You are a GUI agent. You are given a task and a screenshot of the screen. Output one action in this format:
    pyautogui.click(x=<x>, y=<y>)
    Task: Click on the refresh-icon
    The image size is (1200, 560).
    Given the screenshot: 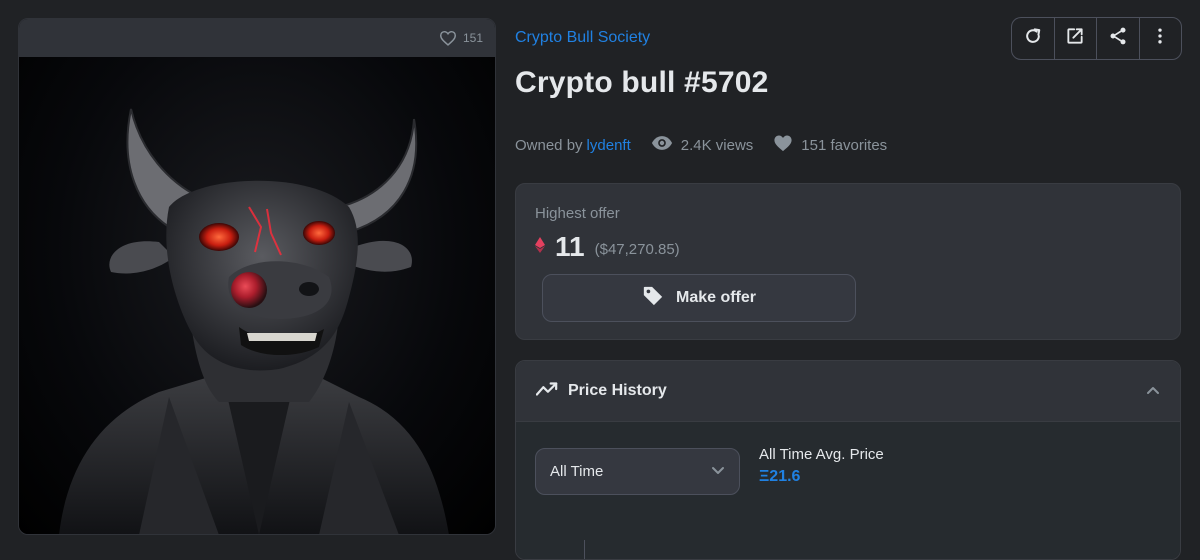 What is the action you would take?
    pyautogui.click(x=1033, y=38)
    